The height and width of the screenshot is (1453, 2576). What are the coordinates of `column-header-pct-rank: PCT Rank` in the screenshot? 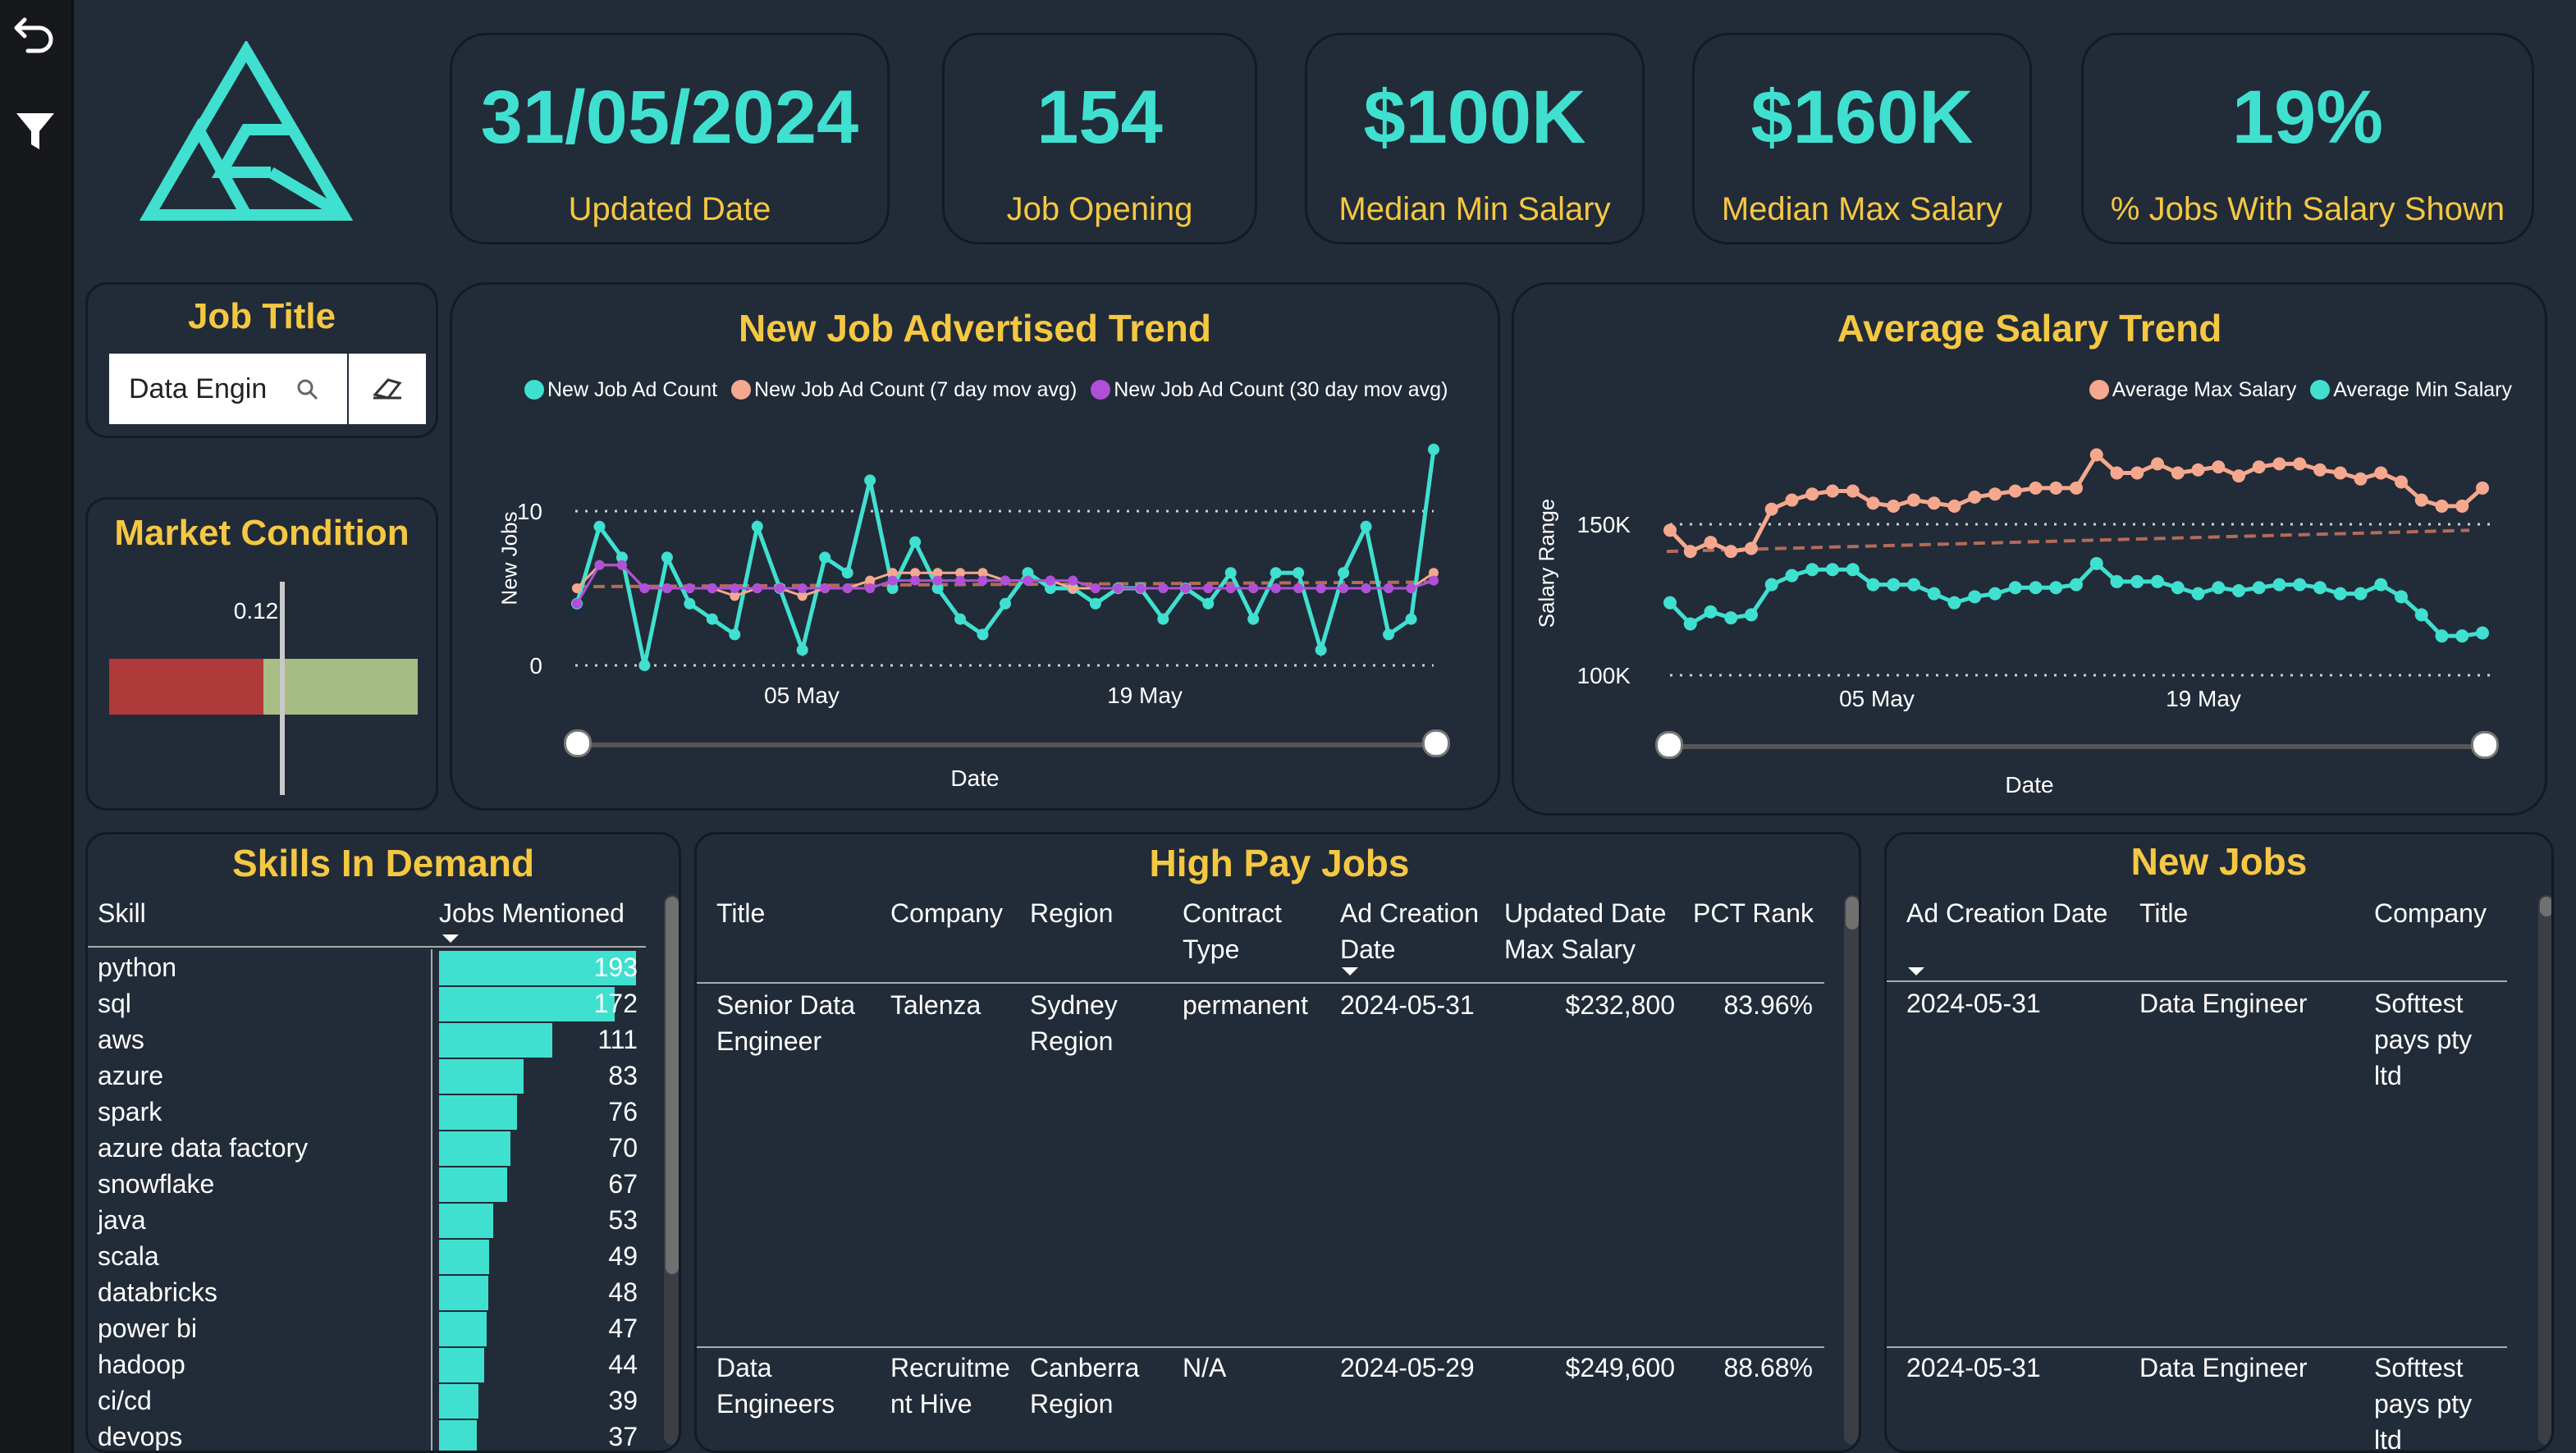 It's located at (1753, 913).